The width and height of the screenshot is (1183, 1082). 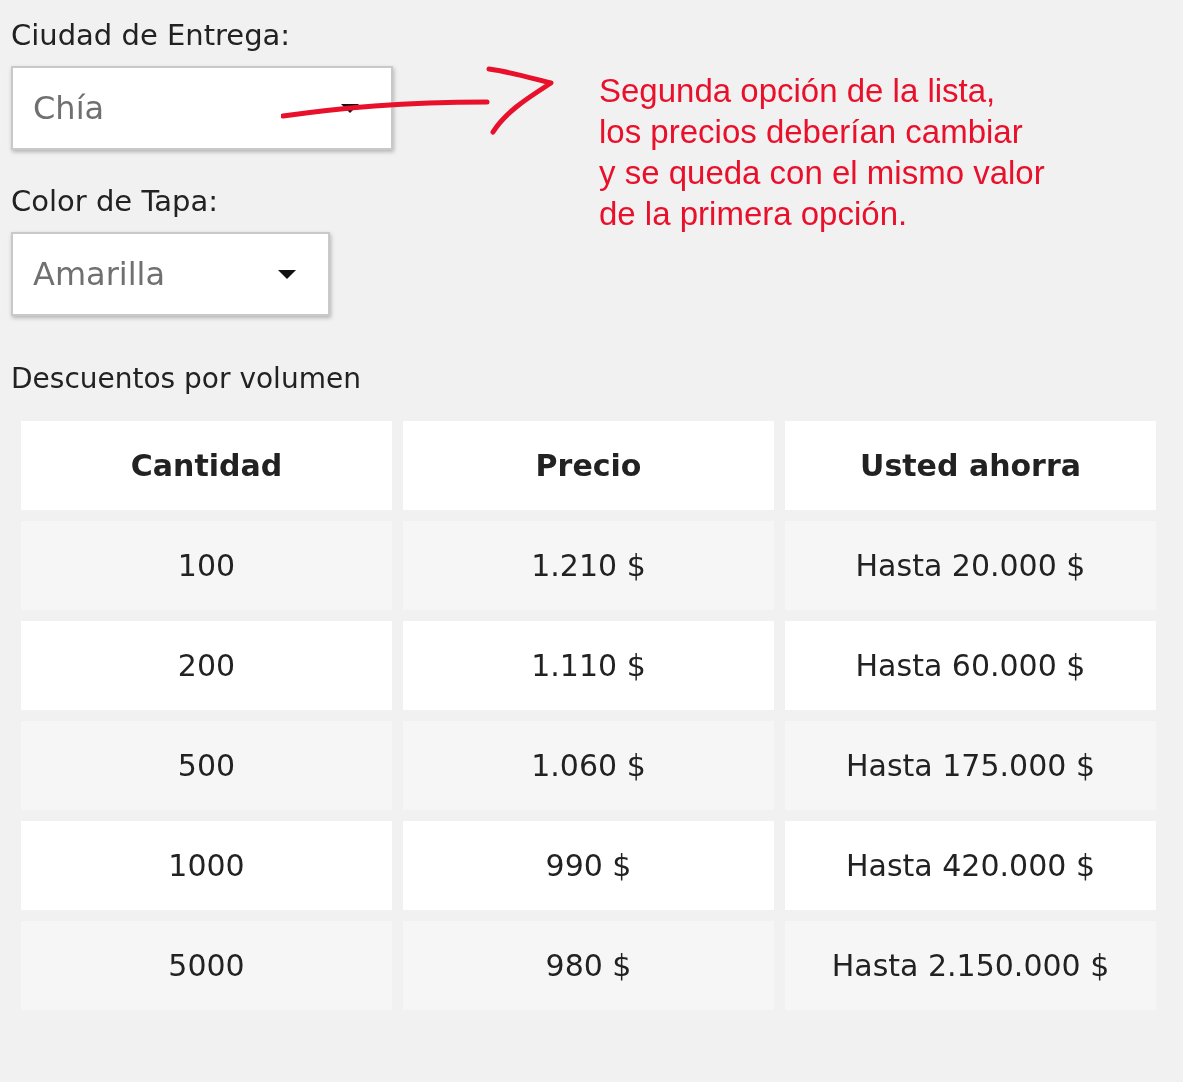 What do you see at coordinates (588, 765) in the screenshot?
I see `table-cell: 1.060 $` at bounding box center [588, 765].